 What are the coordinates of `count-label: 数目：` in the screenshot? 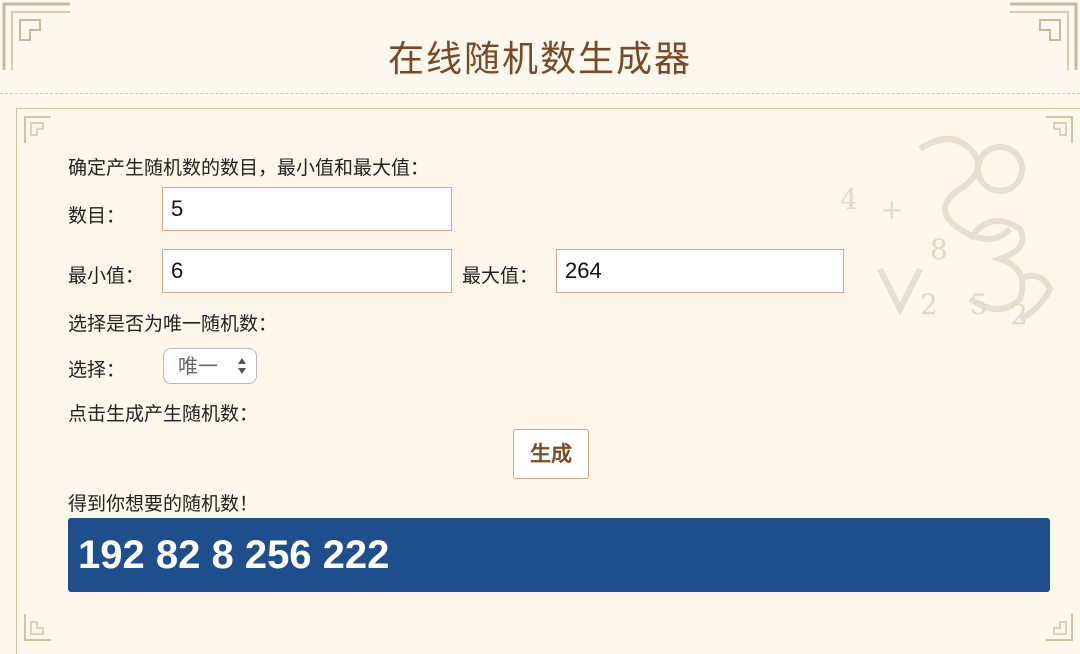 It's located at (97, 216).